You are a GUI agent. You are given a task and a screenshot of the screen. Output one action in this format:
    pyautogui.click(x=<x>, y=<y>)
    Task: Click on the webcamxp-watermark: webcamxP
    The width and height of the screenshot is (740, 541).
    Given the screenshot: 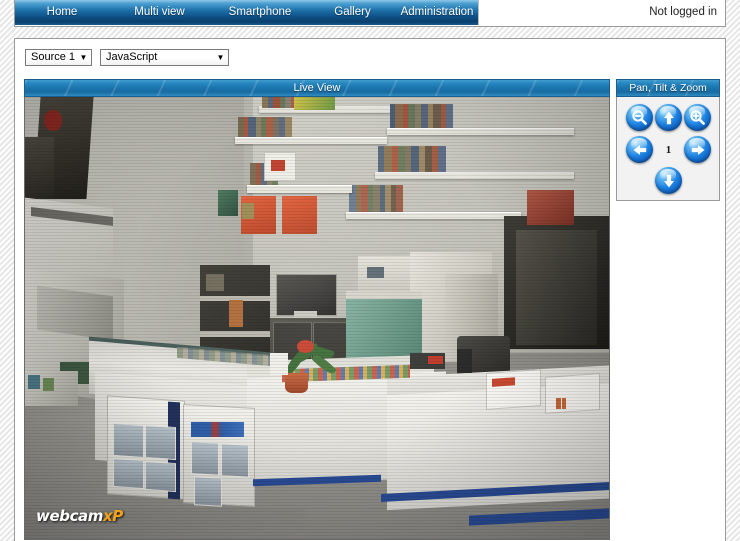 What is the action you would take?
    pyautogui.click(x=79, y=516)
    